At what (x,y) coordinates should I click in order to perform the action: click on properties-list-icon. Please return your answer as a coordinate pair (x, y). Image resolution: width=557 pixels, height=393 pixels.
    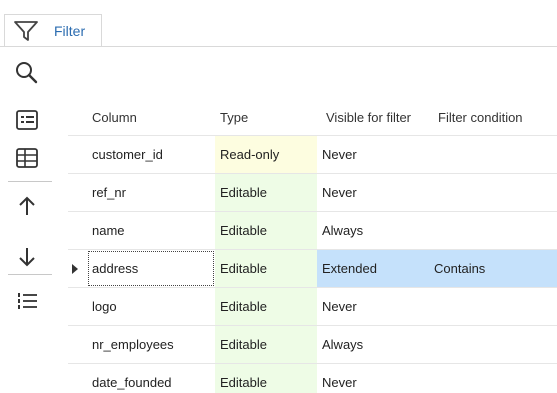
    Looking at the image, I should click on (27, 120).